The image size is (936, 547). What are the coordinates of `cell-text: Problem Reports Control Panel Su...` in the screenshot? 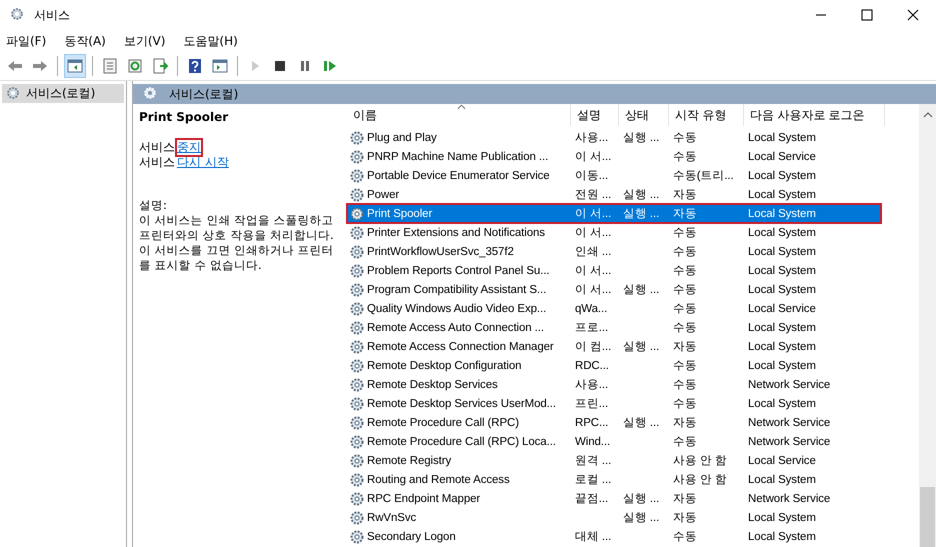 It's located at (458, 270).